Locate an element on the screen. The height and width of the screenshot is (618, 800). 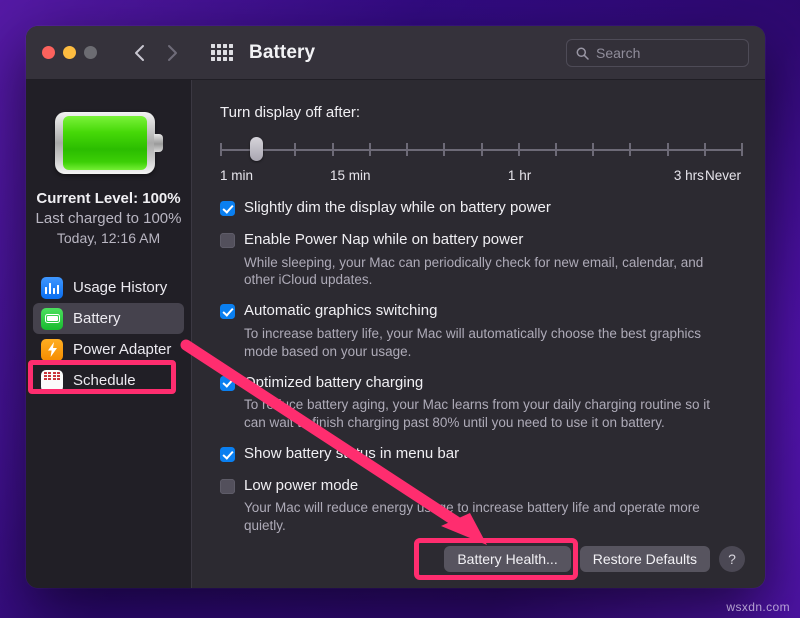
search-input is located at coordinates (667, 53).